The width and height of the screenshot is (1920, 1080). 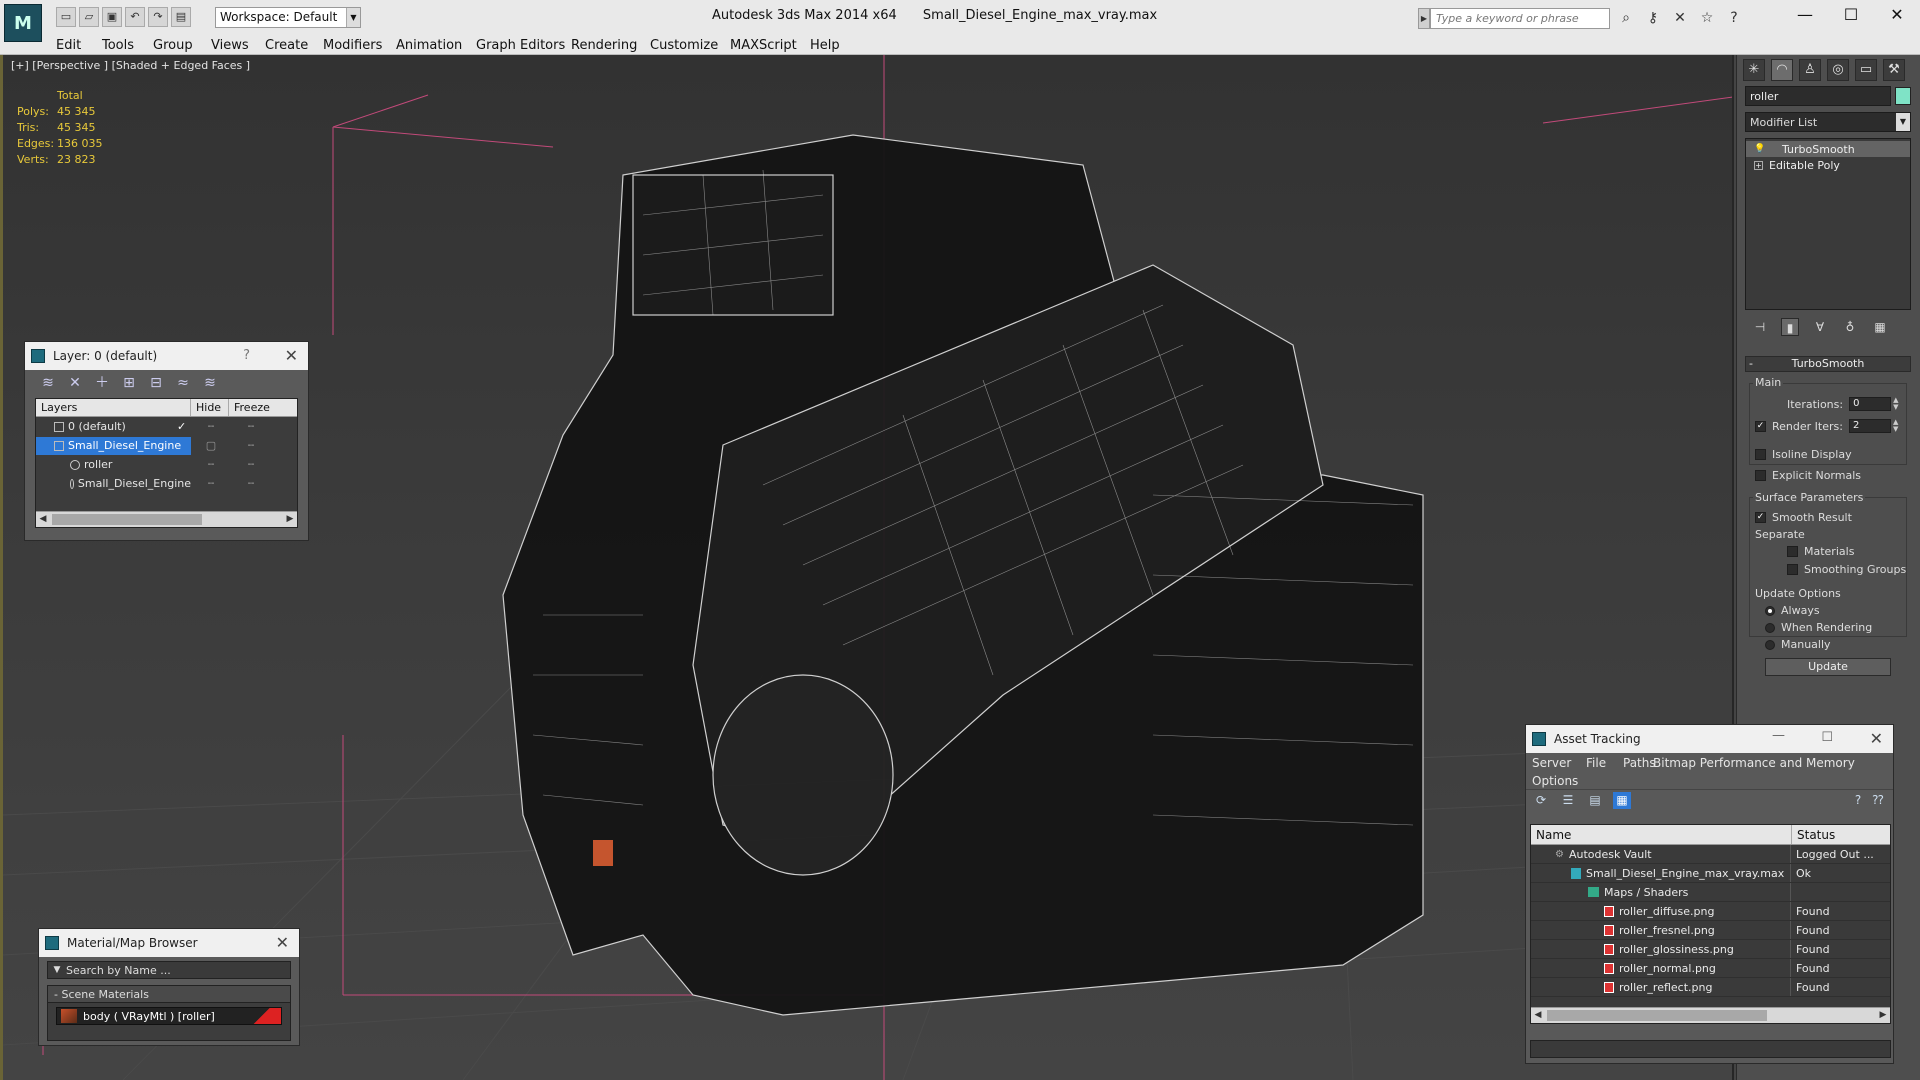 What do you see at coordinates (1805, 15) in the screenshot?
I see `minimize-icon: —` at bounding box center [1805, 15].